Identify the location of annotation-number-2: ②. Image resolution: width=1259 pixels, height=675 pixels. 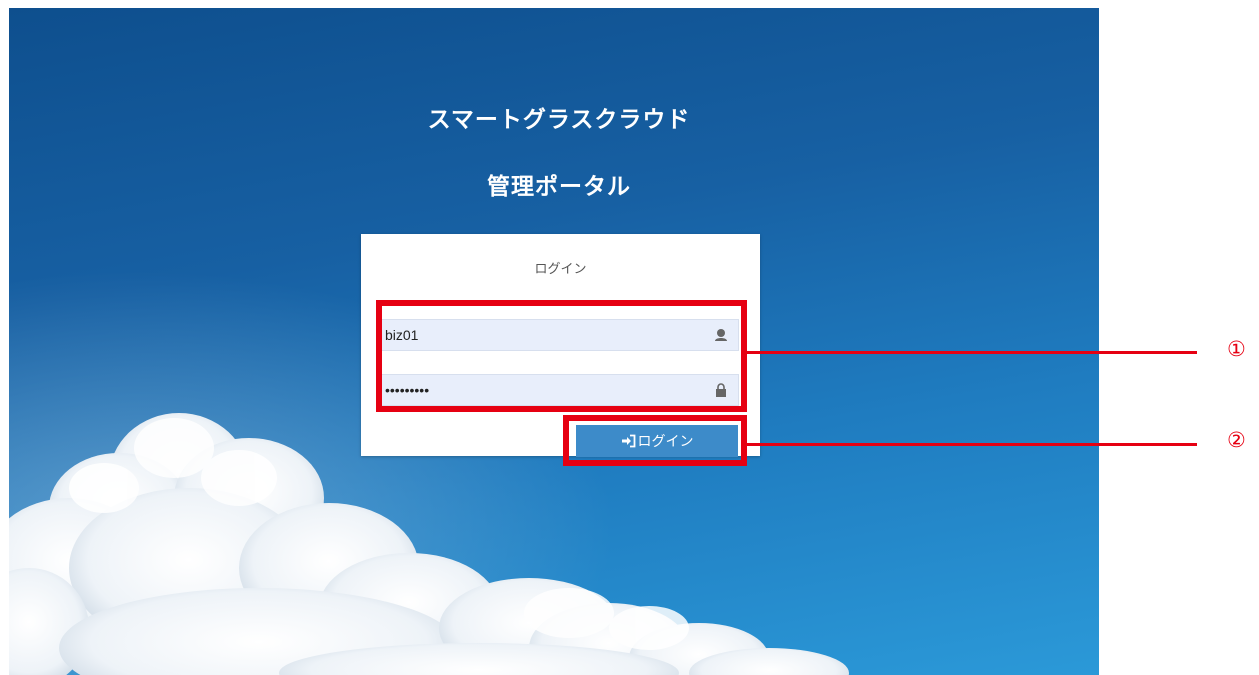
(1236, 440).